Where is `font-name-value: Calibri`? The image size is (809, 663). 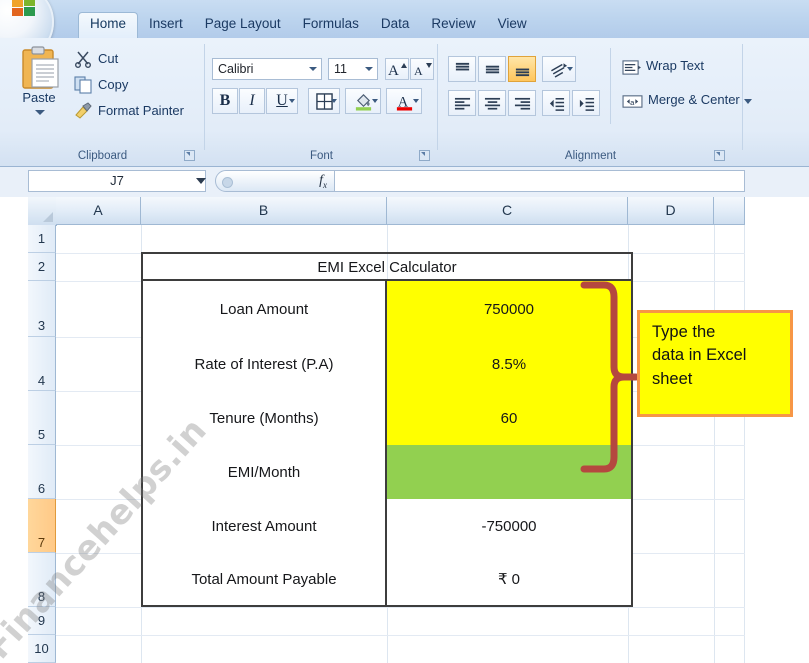 font-name-value: Calibri is located at coordinates (236, 69).